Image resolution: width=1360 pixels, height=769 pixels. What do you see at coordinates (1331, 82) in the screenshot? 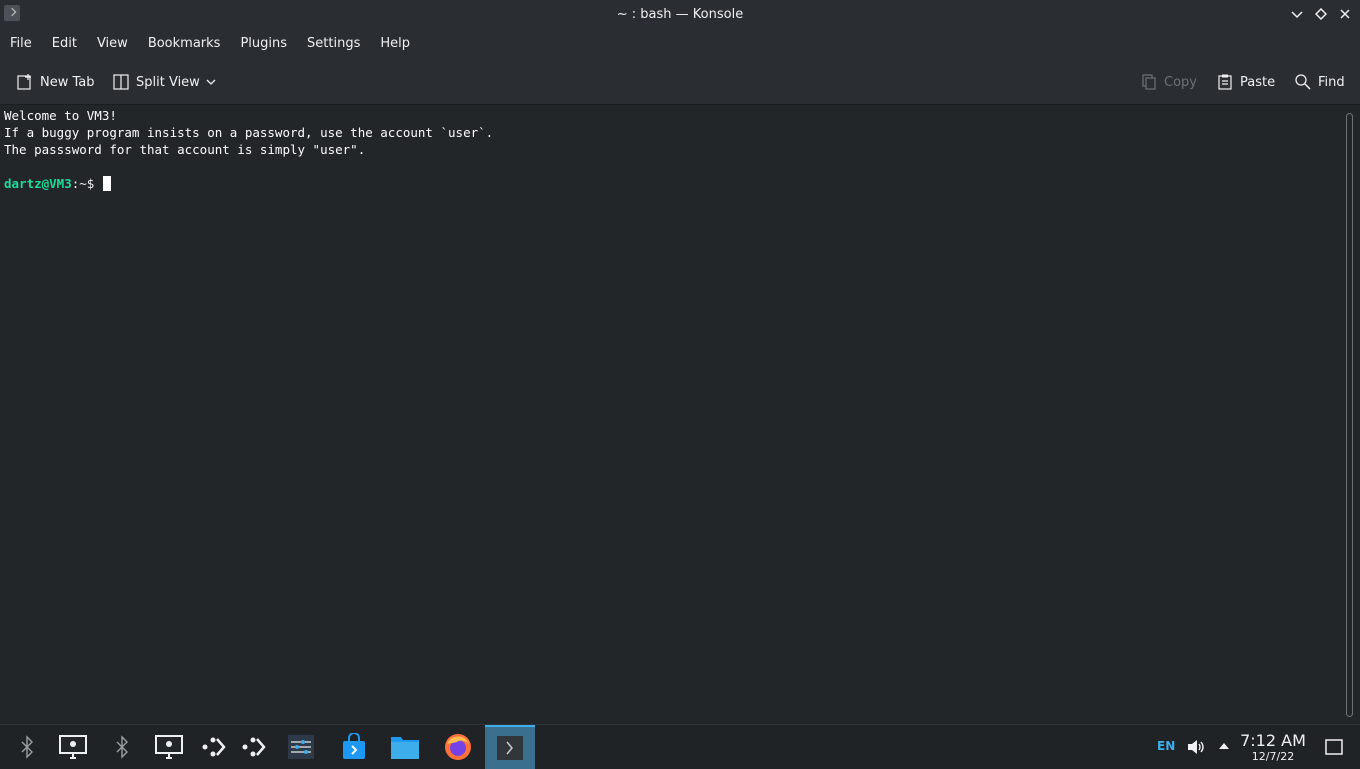
I see `find-label: Find` at bounding box center [1331, 82].